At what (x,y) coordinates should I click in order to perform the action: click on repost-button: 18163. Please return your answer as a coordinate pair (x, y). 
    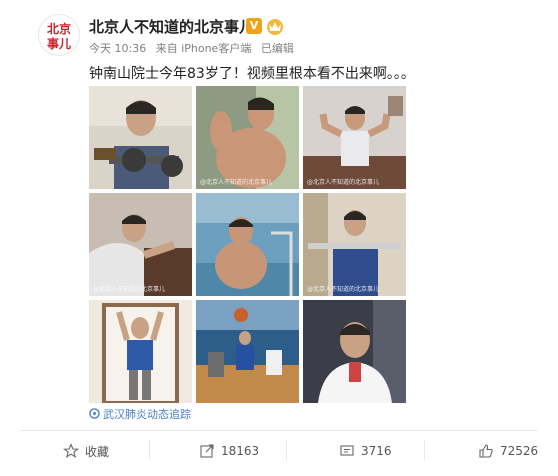
    Looking at the image, I should click on (229, 451).